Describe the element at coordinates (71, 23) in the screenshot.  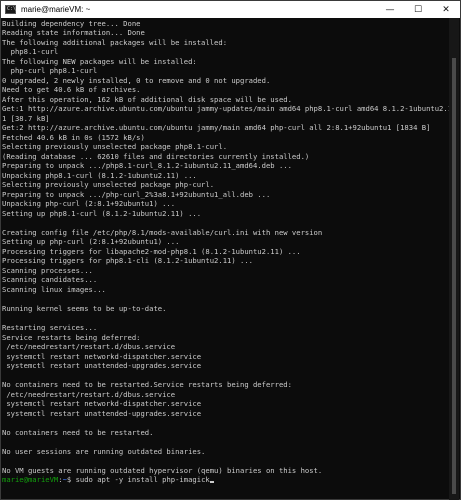
I see `terminal-line: Building dependency tree... Done` at that location.